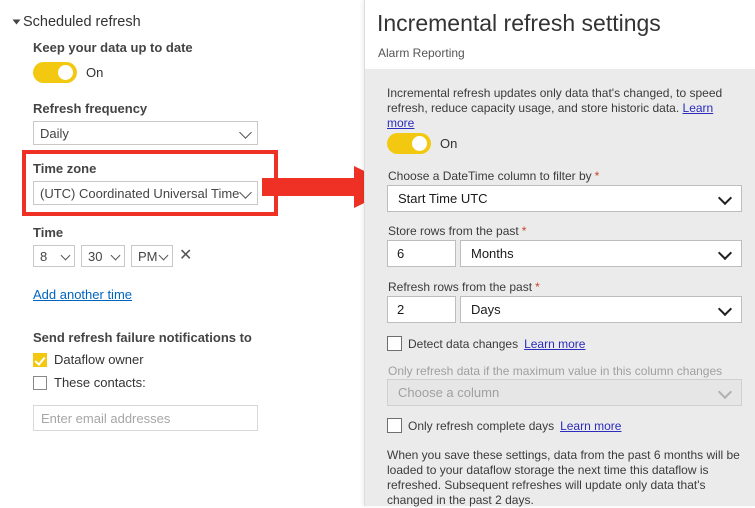  Describe the element at coordinates (481, 425) in the screenshot. I see `only-refresh-complete-days-label: Only refresh complete days` at that location.